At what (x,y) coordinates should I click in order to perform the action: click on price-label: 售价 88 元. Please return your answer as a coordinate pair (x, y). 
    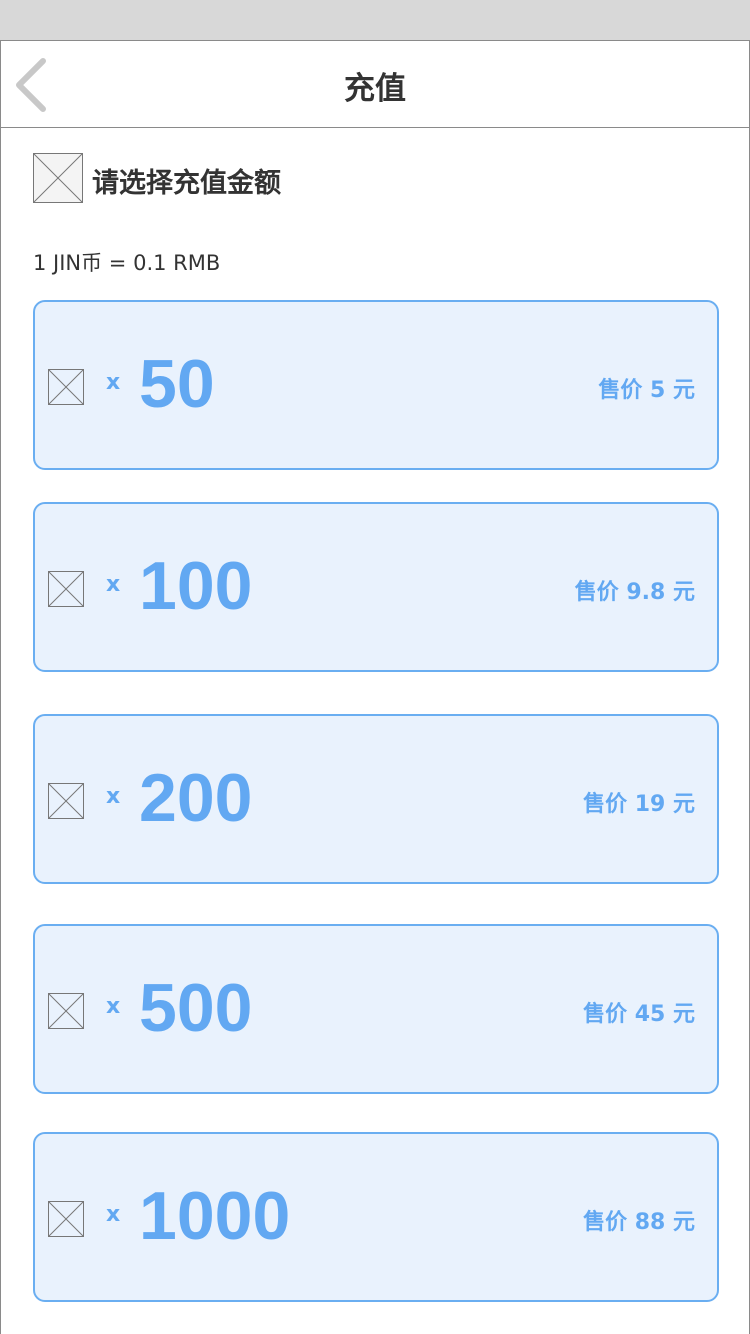
    Looking at the image, I should click on (639, 1222).